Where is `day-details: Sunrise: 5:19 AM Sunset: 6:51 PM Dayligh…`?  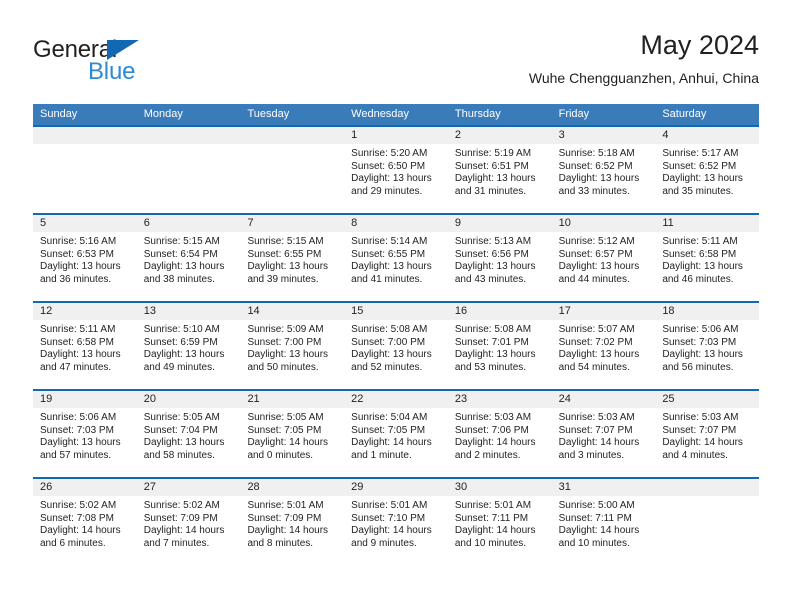
day-details: Sunrise: 5:19 AM Sunset: 6:51 PM Dayligh… is located at coordinates (500, 171).